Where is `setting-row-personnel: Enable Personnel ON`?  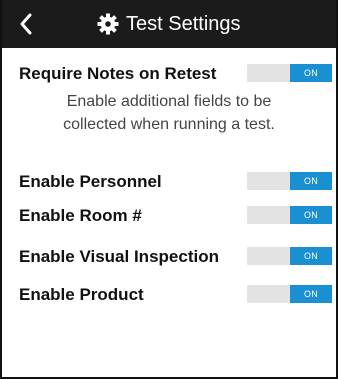 setting-row-personnel: Enable Personnel ON is located at coordinates (175, 181).